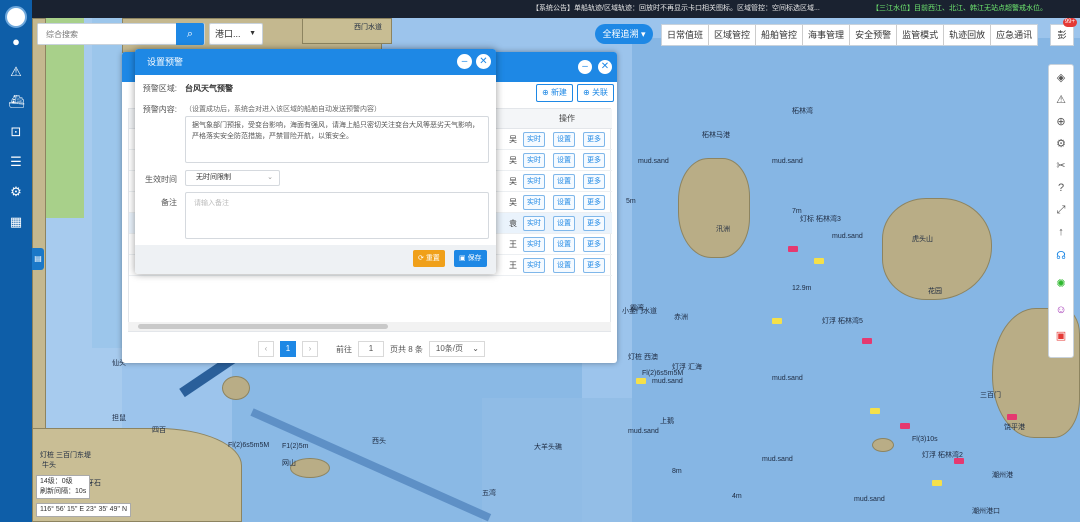  I want to click on time-select: 无时间限制 ⌄, so click(232, 178).